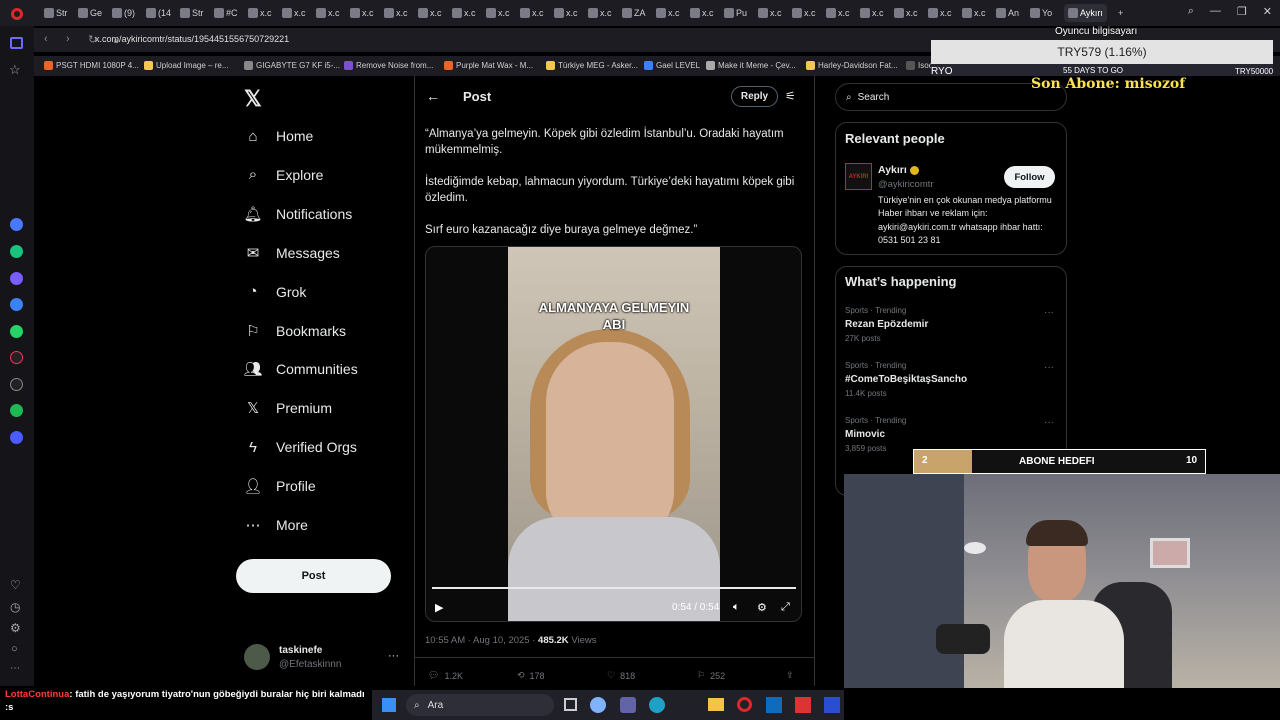  I want to click on player-icon, so click(16, 437).